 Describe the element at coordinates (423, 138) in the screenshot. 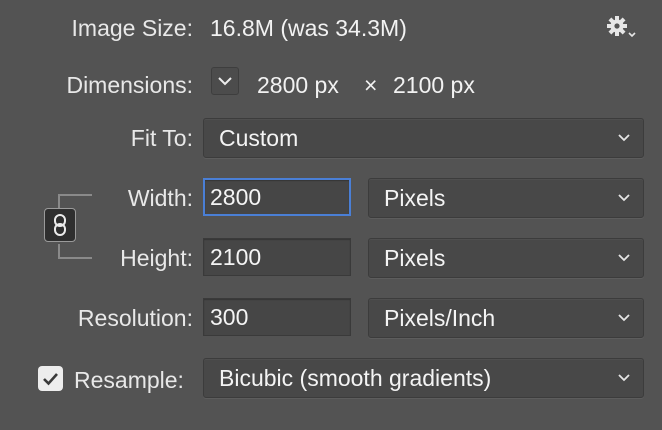

I see `fit-to-select: Custom` at that location.